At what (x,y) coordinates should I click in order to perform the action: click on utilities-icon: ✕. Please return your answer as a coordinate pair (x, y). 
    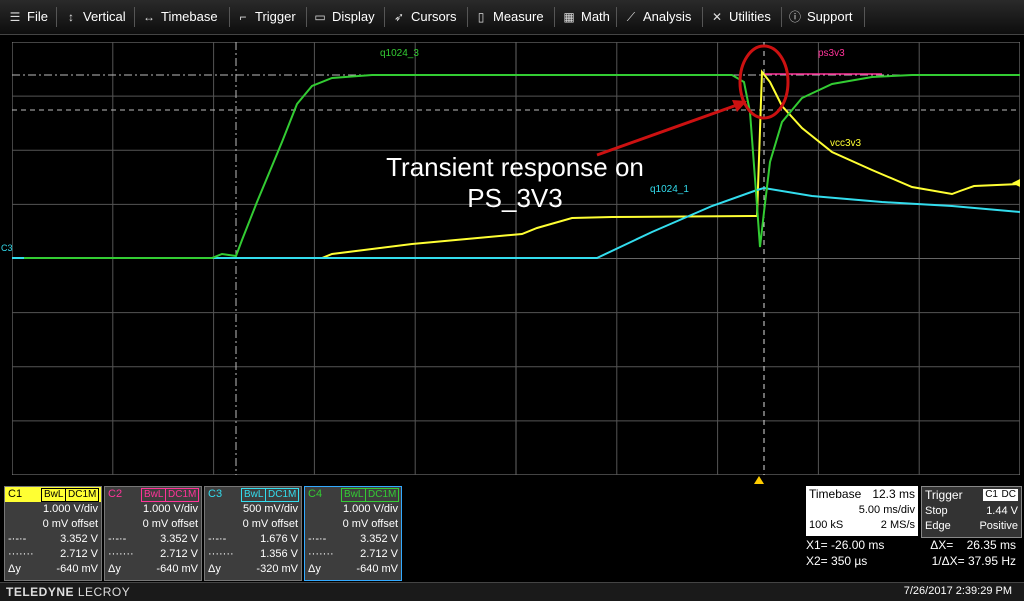
    Looking at the image, I should click on (717, 17).